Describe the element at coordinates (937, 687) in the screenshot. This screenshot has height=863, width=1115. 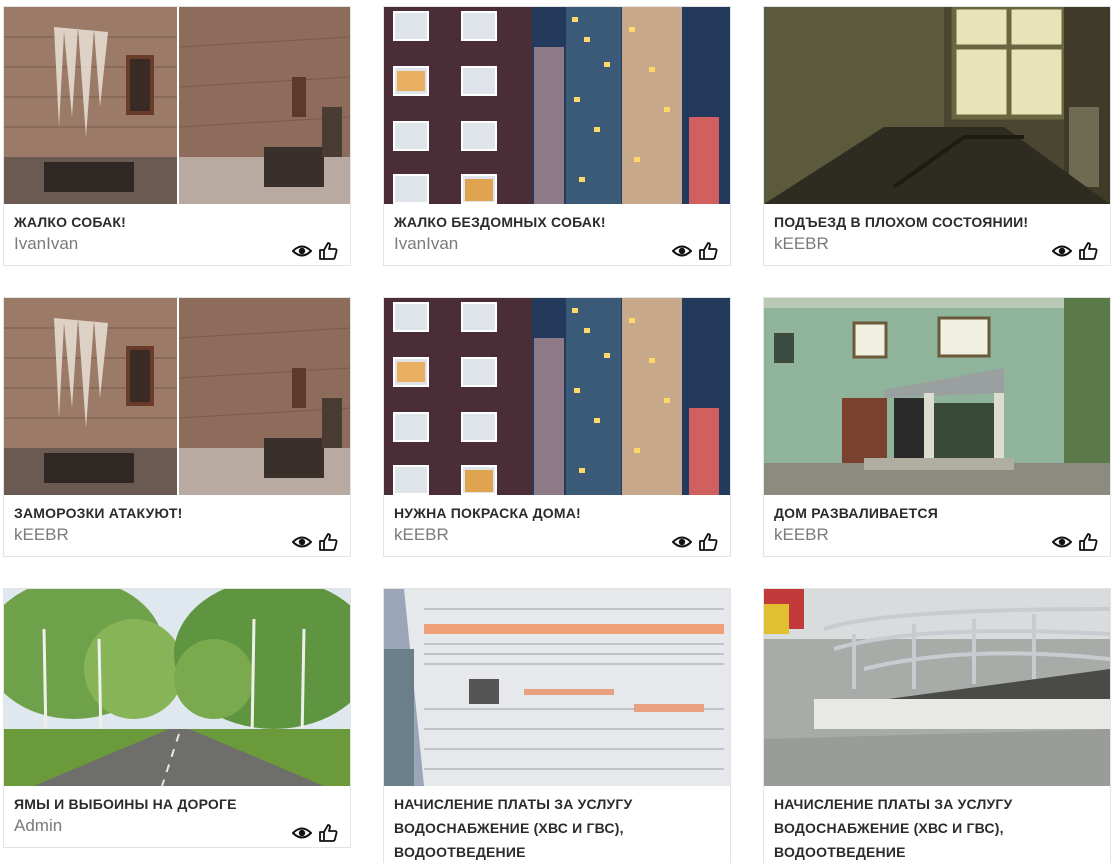
I see `card-image-ramp-railing` at that location.